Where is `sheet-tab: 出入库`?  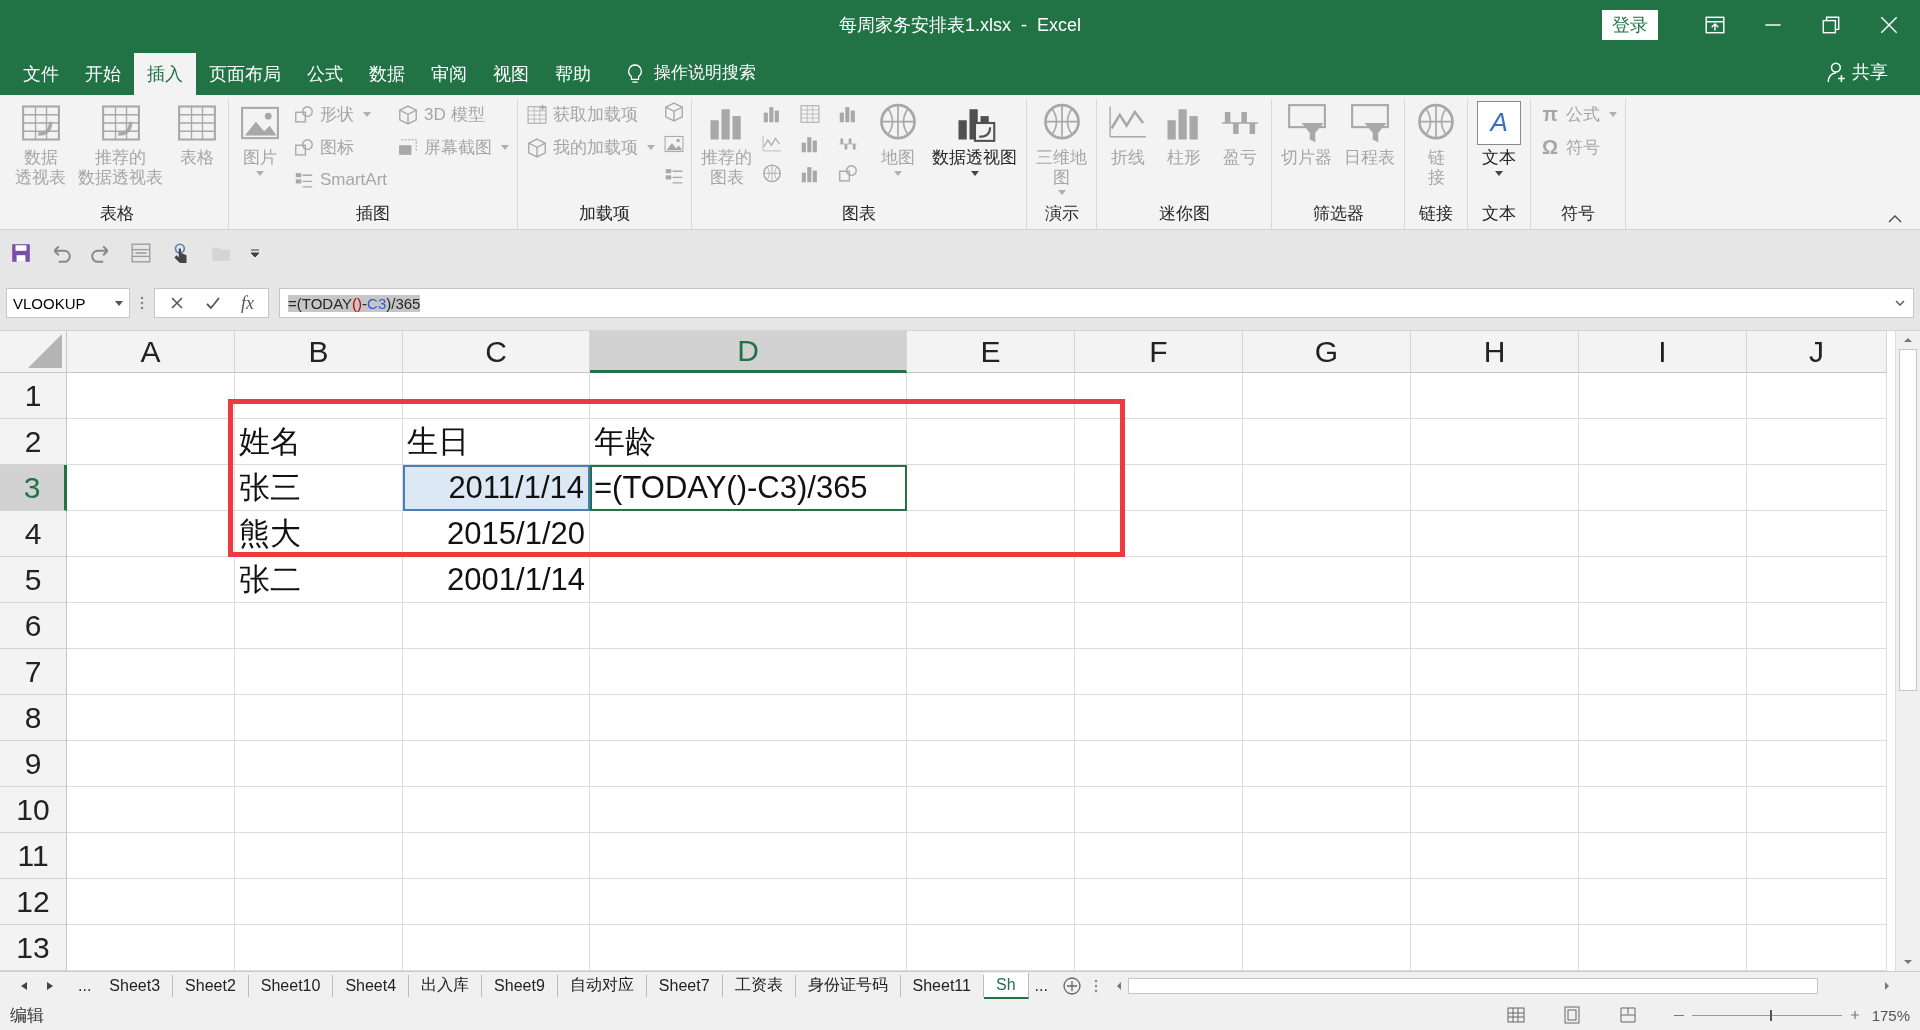
sheet-tab: 出入库 is located at coordinates (446, 985).